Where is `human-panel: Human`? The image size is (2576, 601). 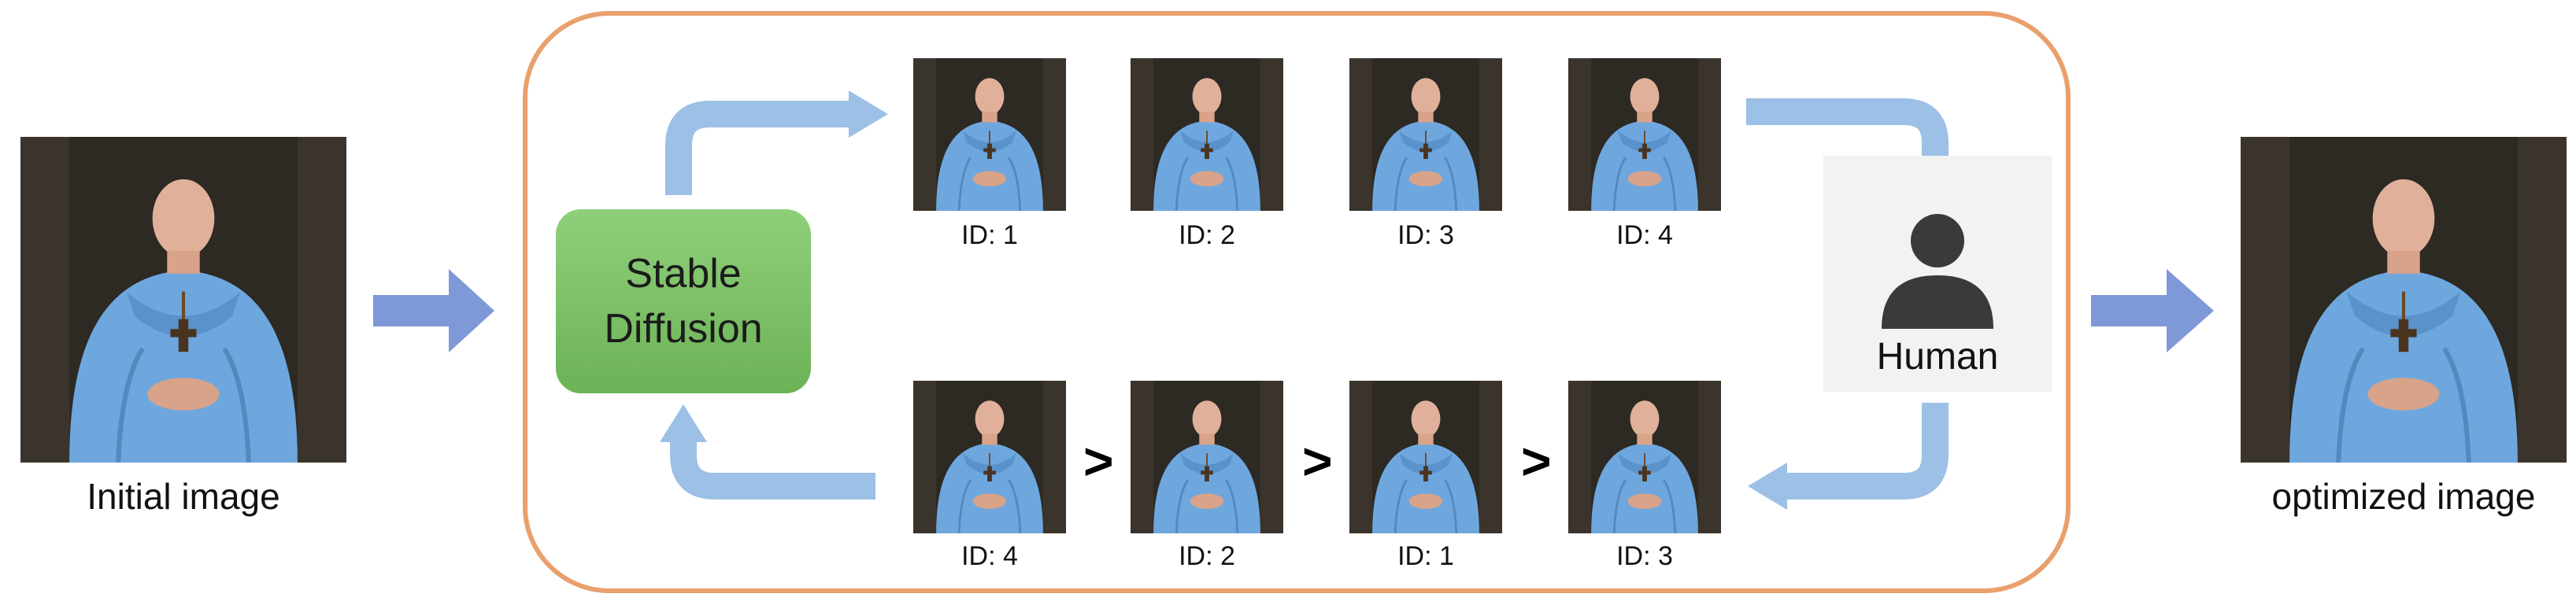
human-panel: Human is located at coordinates (1937, 274).